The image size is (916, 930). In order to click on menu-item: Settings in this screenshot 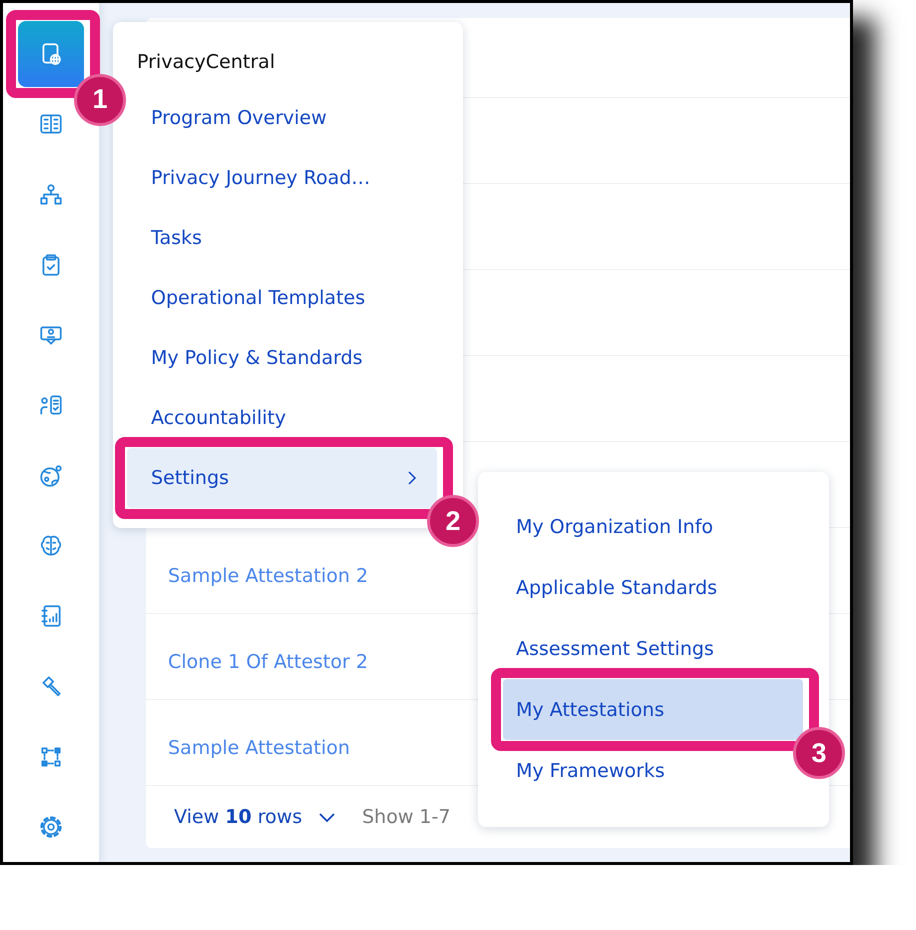, I will do `click(282, 478)`.